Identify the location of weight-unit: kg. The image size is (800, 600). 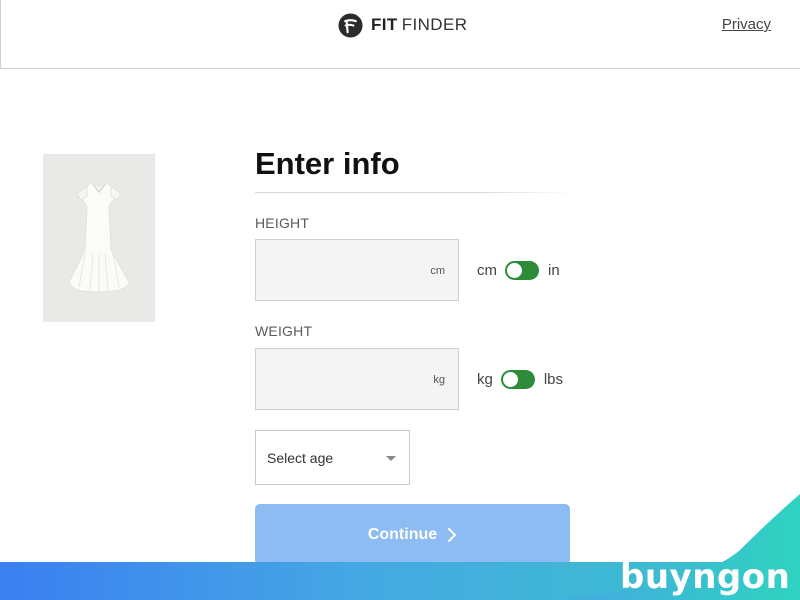
(439, 380).